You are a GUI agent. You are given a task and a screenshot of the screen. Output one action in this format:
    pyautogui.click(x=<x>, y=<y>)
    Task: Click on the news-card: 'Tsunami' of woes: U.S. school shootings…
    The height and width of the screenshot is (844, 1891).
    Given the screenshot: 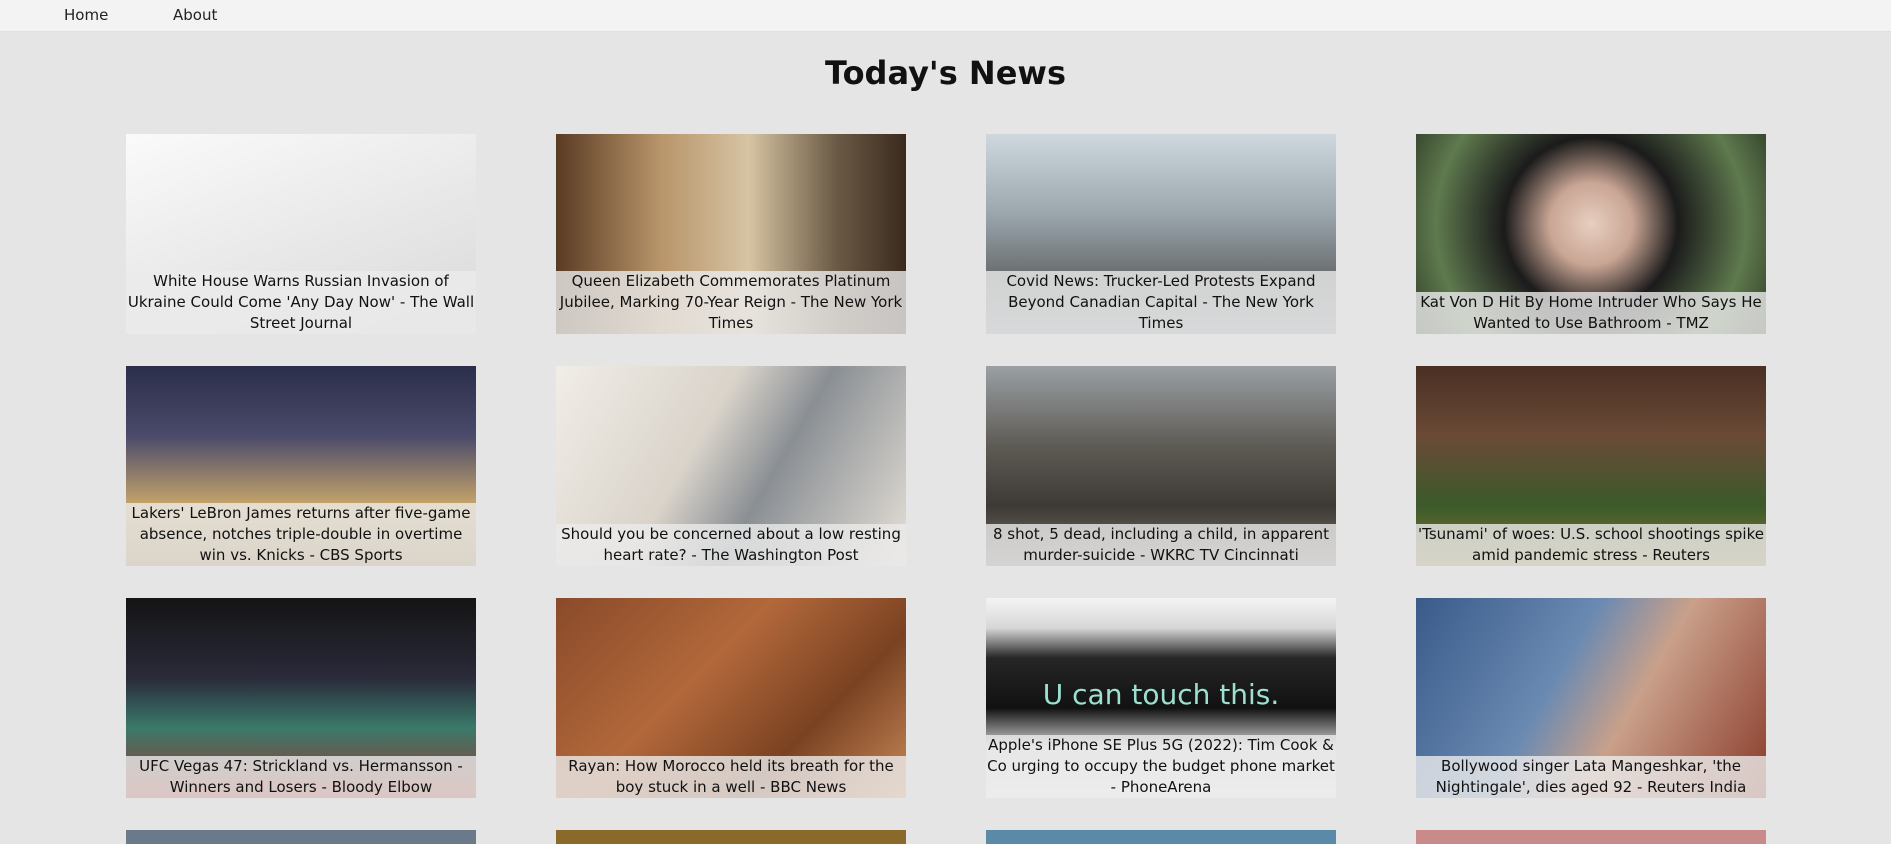 What is the action you would take?
    pyautogui.click(x=1591, y=466)
    